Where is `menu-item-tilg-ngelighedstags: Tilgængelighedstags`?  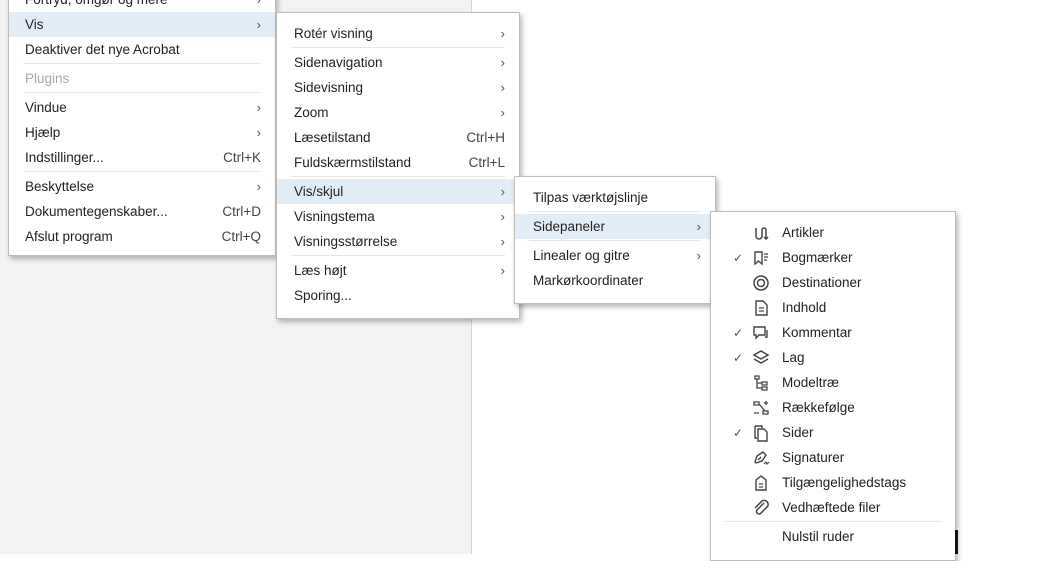
menu-item-tilg-ngelighedstags: Tilgængelighedstags is located at coordinates (833, 482).